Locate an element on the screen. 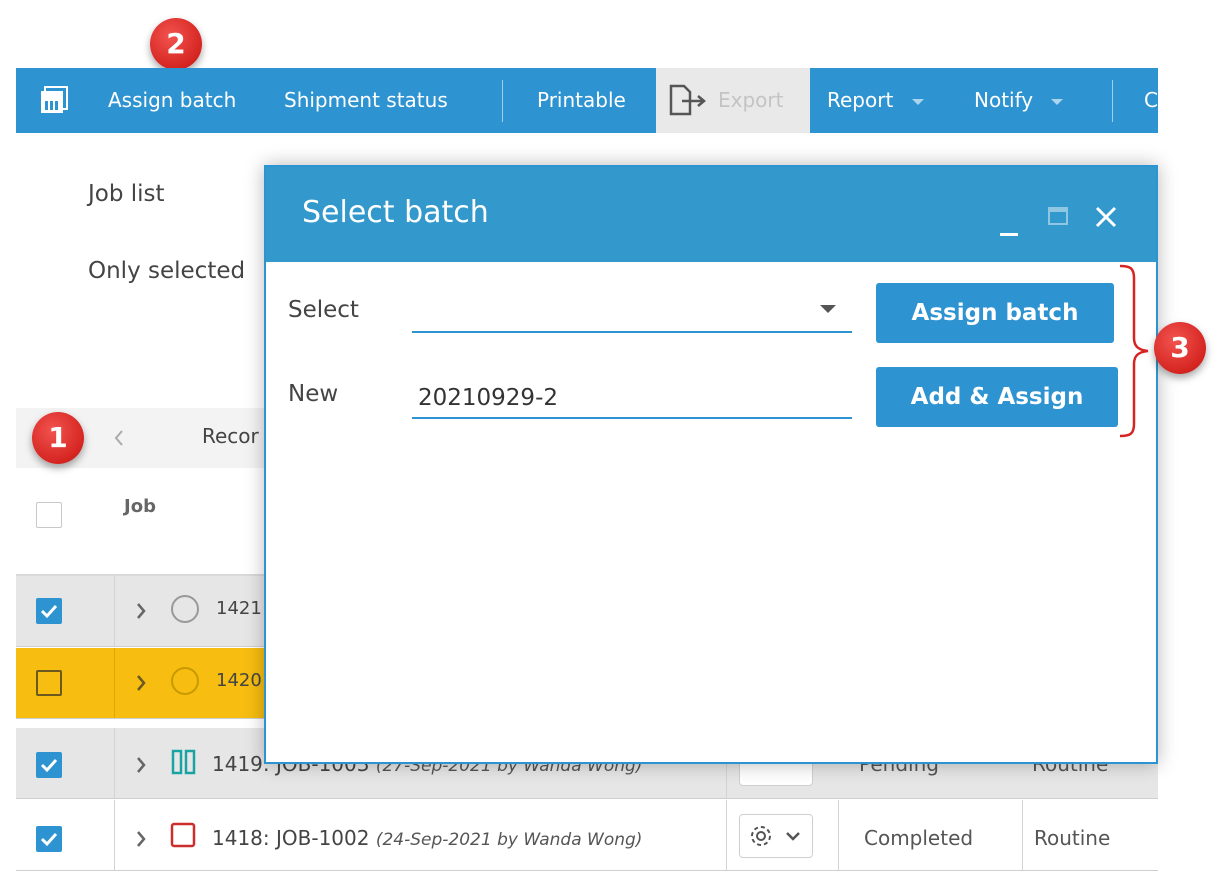  report-button: Report is located at coordinates (875, 100).